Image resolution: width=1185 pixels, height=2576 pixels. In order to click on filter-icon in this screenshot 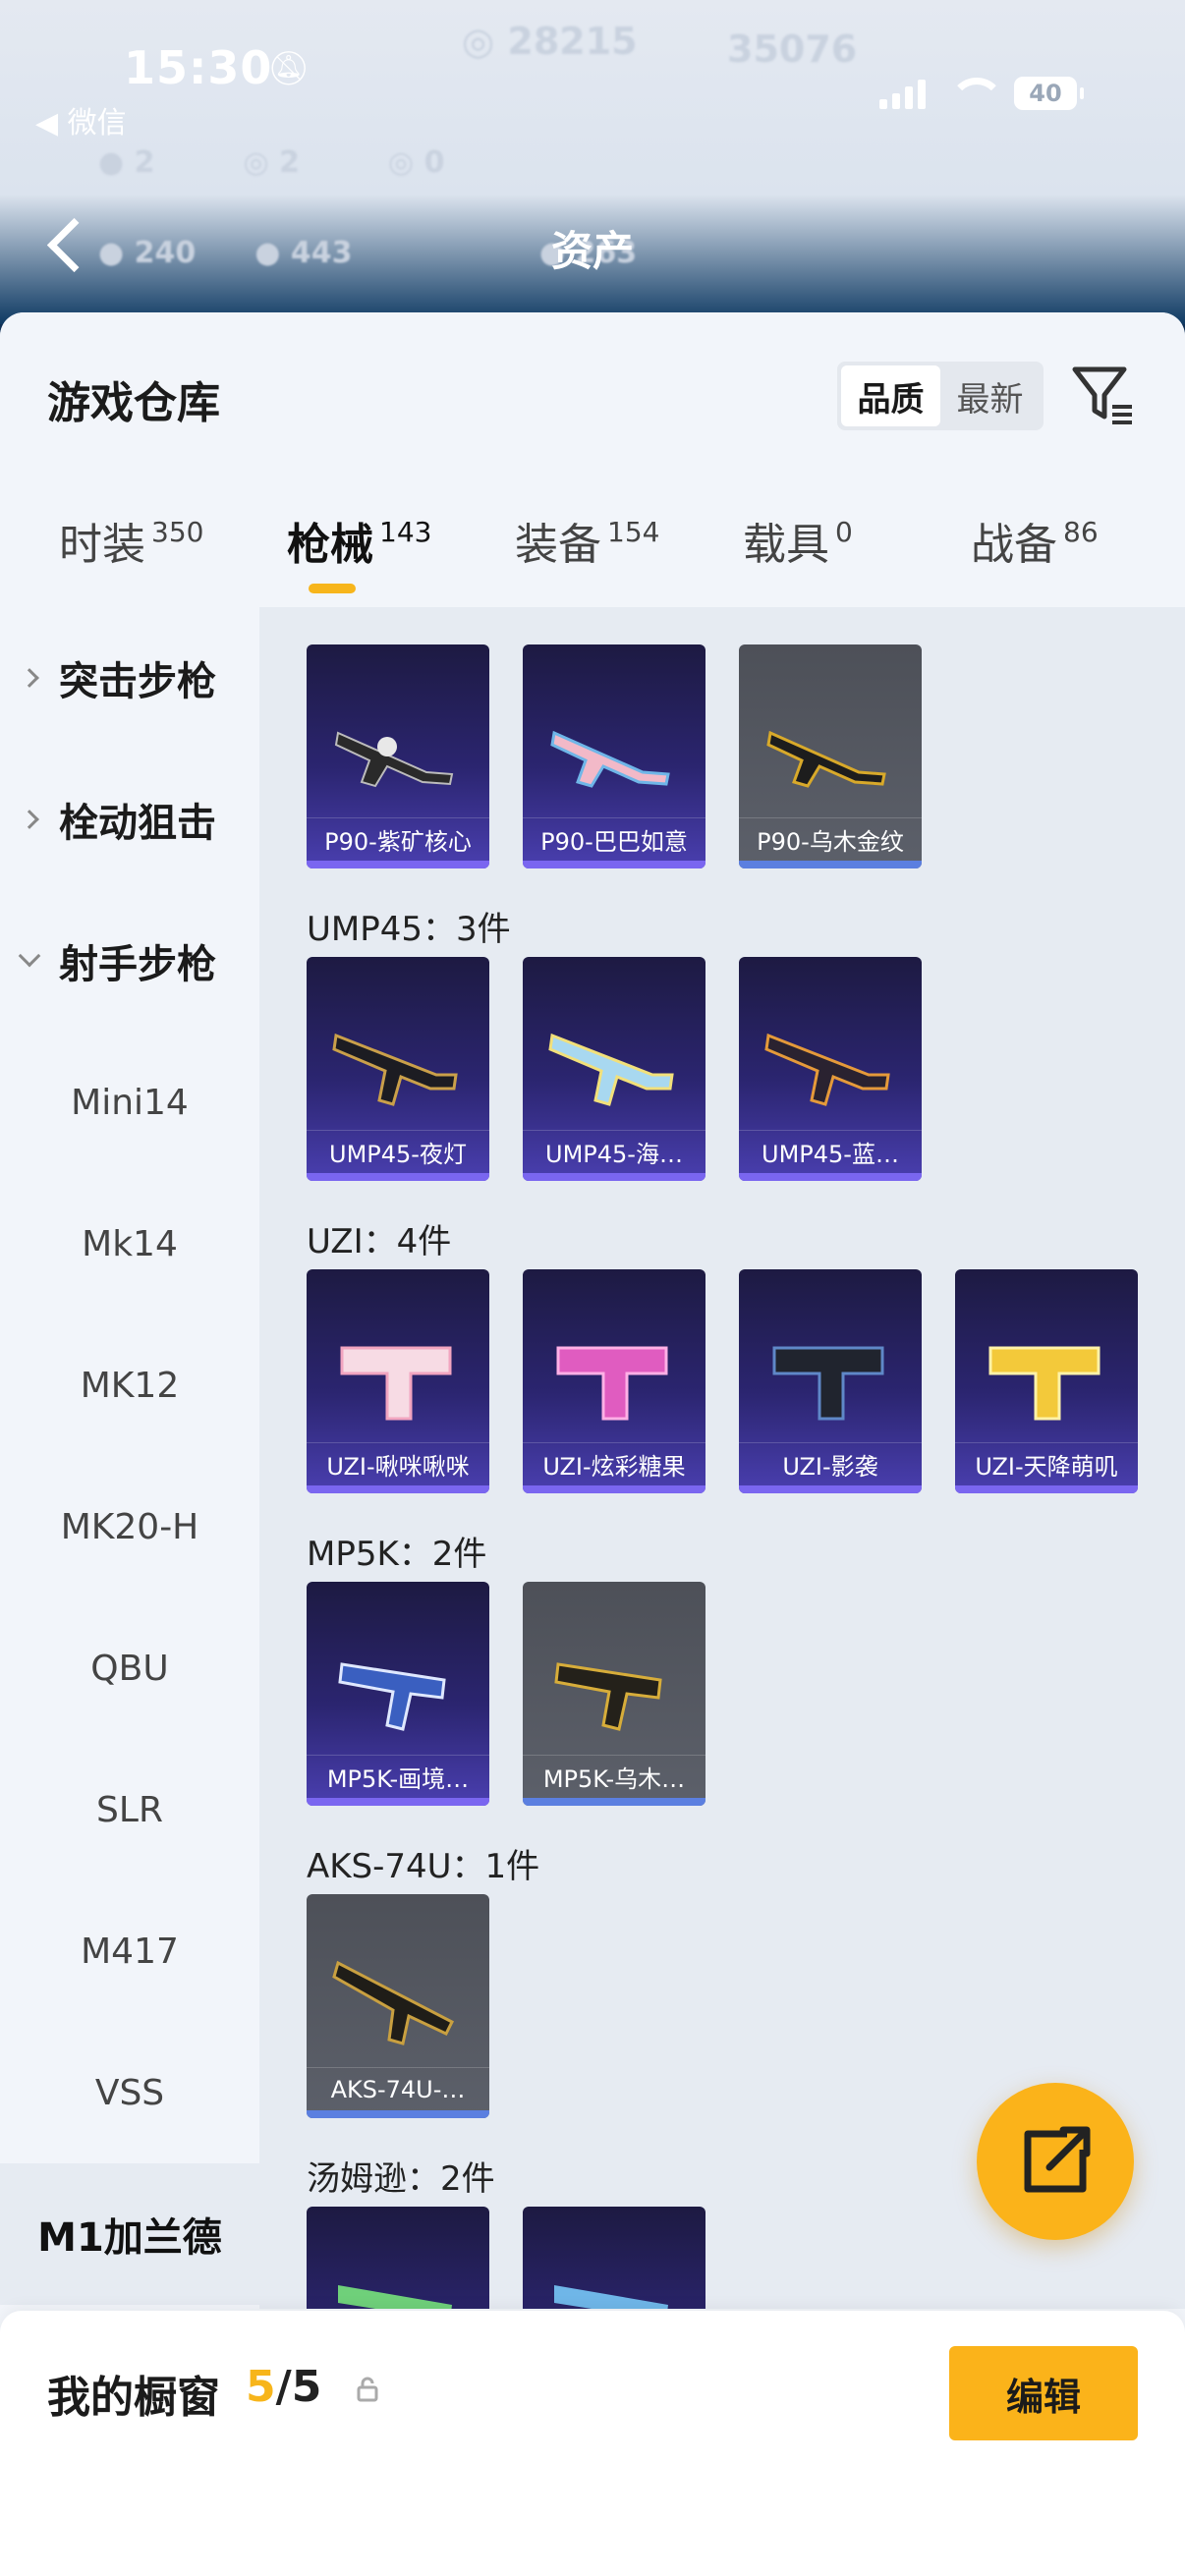, I will do `click(1104, 394)`.